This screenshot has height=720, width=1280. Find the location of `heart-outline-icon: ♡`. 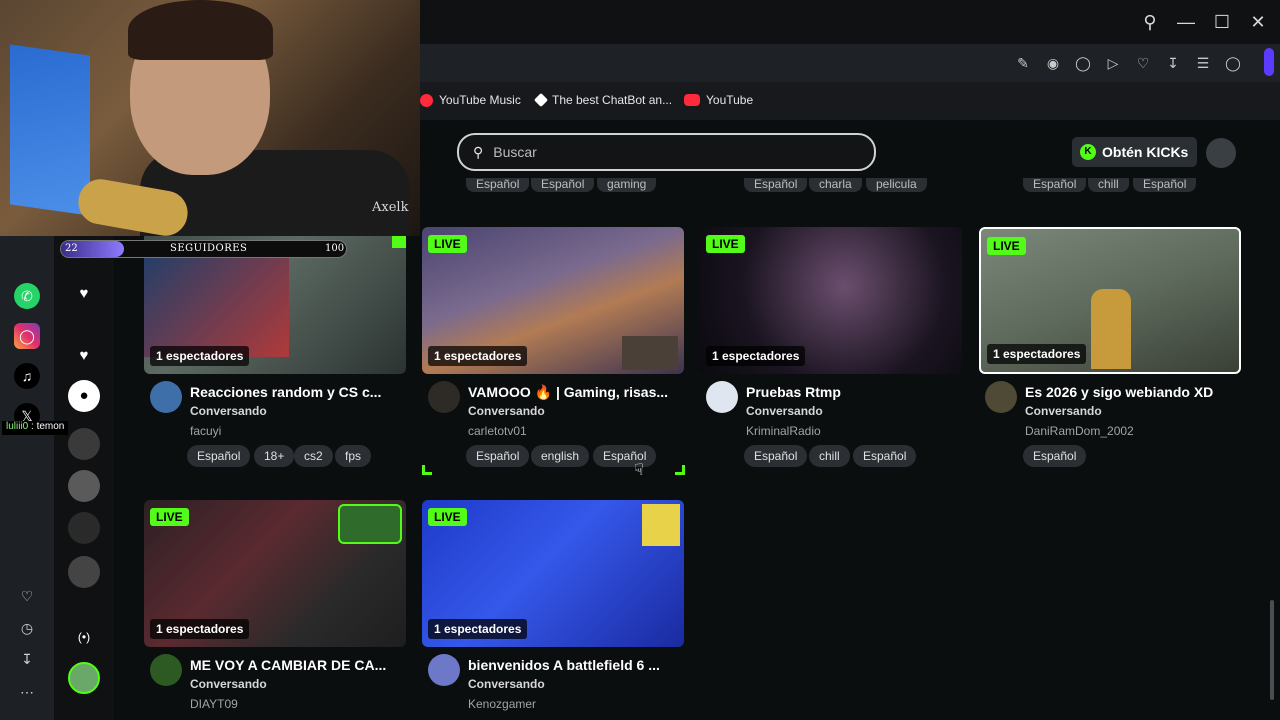

heart-outline-icon: ♡ is located at coordinates (1143, 63).